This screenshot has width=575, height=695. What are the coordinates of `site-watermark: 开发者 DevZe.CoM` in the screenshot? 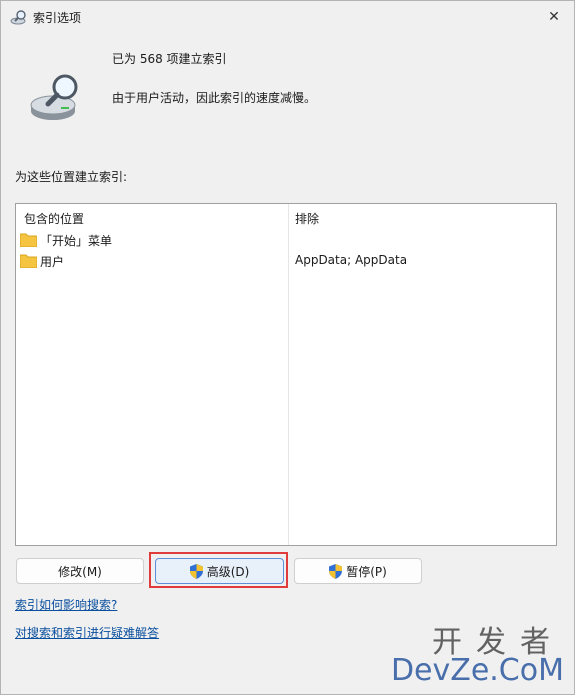 It's located at (477, 652).